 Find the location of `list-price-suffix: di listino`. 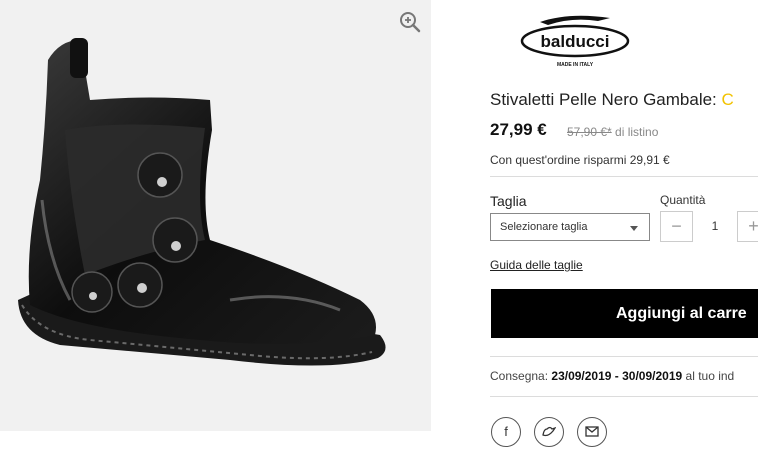

list-price-suffix: di listino is located at coordinates (635, 132).